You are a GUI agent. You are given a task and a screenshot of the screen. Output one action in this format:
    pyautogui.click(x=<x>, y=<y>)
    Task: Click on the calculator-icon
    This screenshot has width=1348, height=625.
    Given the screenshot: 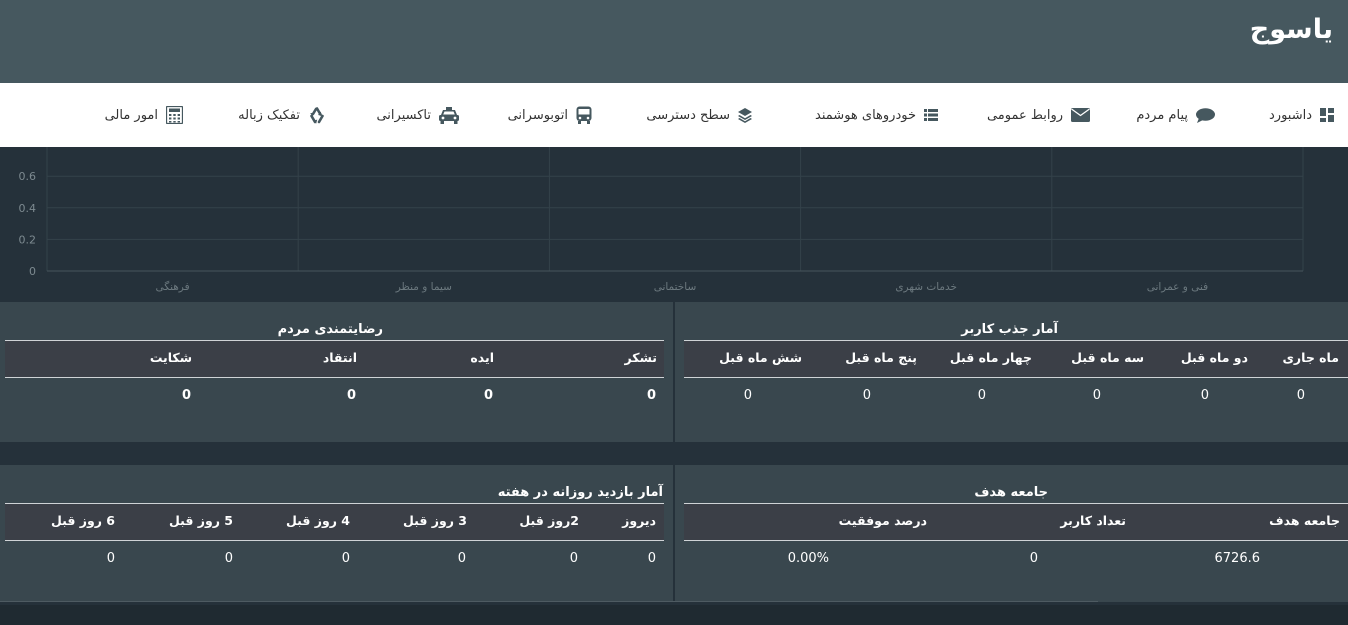 What is the action you would take?
    pyautogui.click(x=174, y=115)
    